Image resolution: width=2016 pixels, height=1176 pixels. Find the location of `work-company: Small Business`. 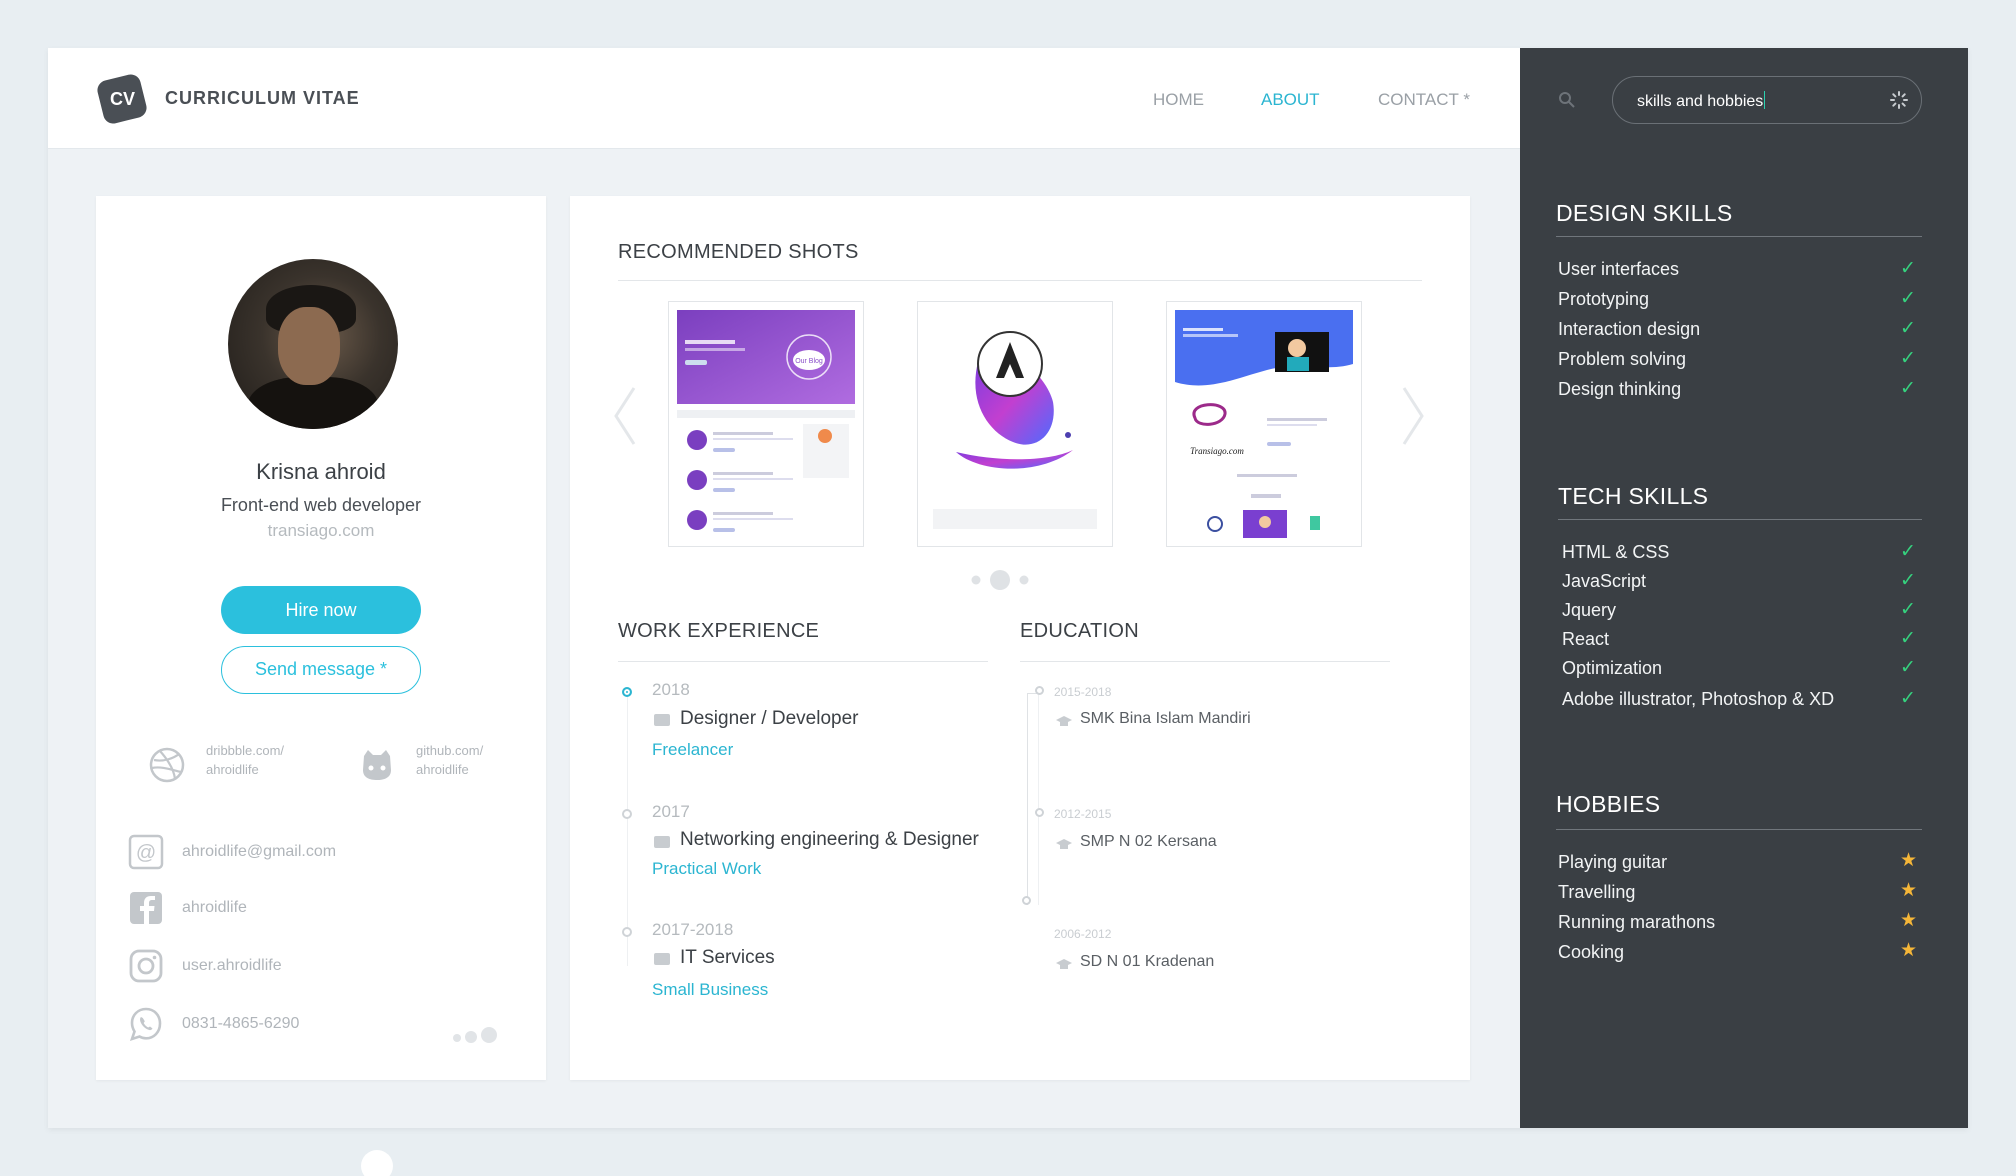

work-company: Small Business is located at coordinates (710, 990).